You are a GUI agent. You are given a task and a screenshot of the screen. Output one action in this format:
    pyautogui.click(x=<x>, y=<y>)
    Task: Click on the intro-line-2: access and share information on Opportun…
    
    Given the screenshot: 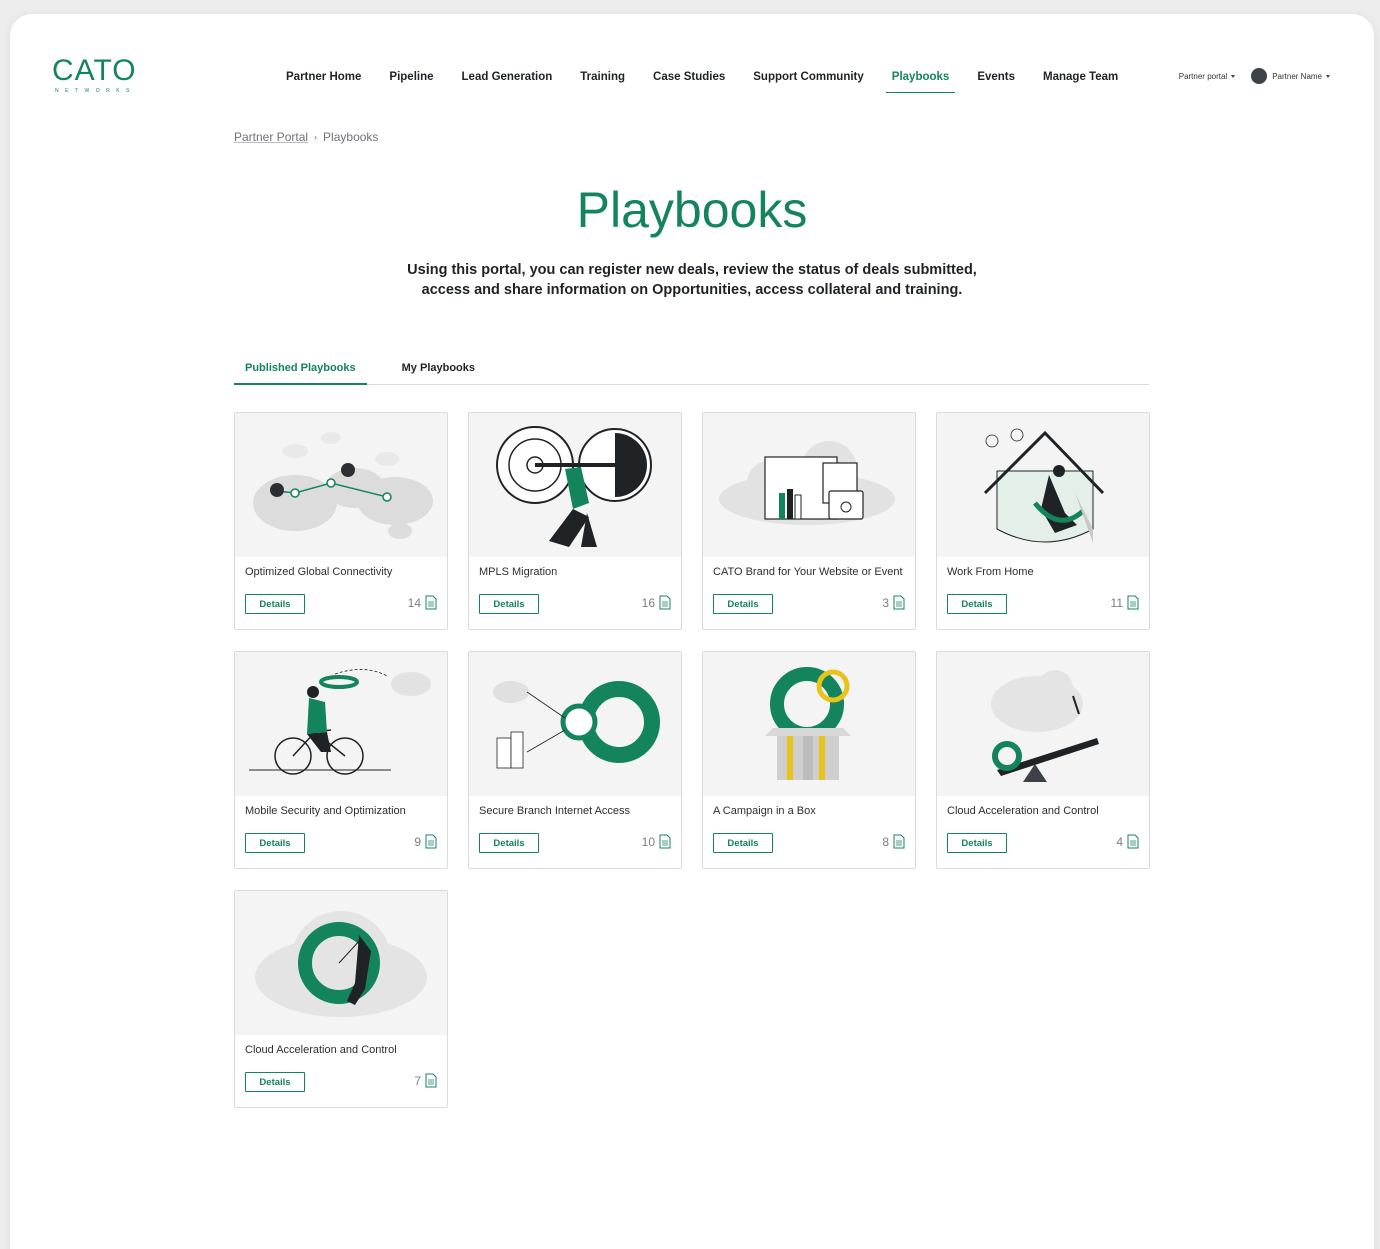 What is the action you would take?
    pyautogui.click(x=692, y=290)
    